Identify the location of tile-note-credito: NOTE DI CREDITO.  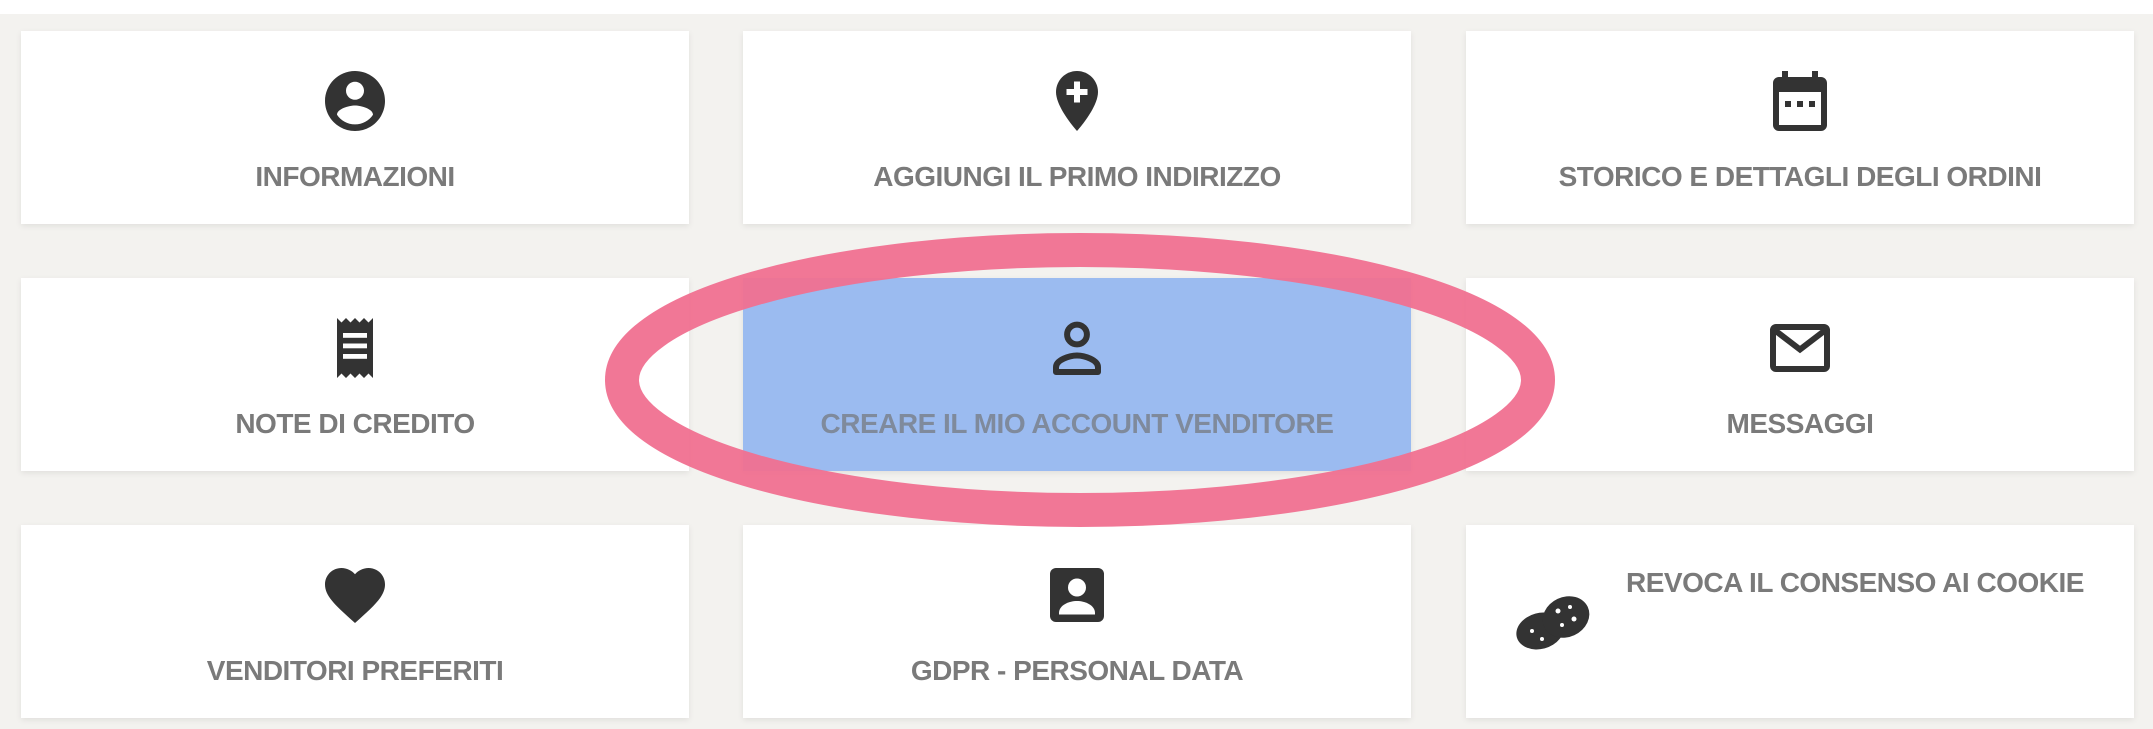
(355, 374).